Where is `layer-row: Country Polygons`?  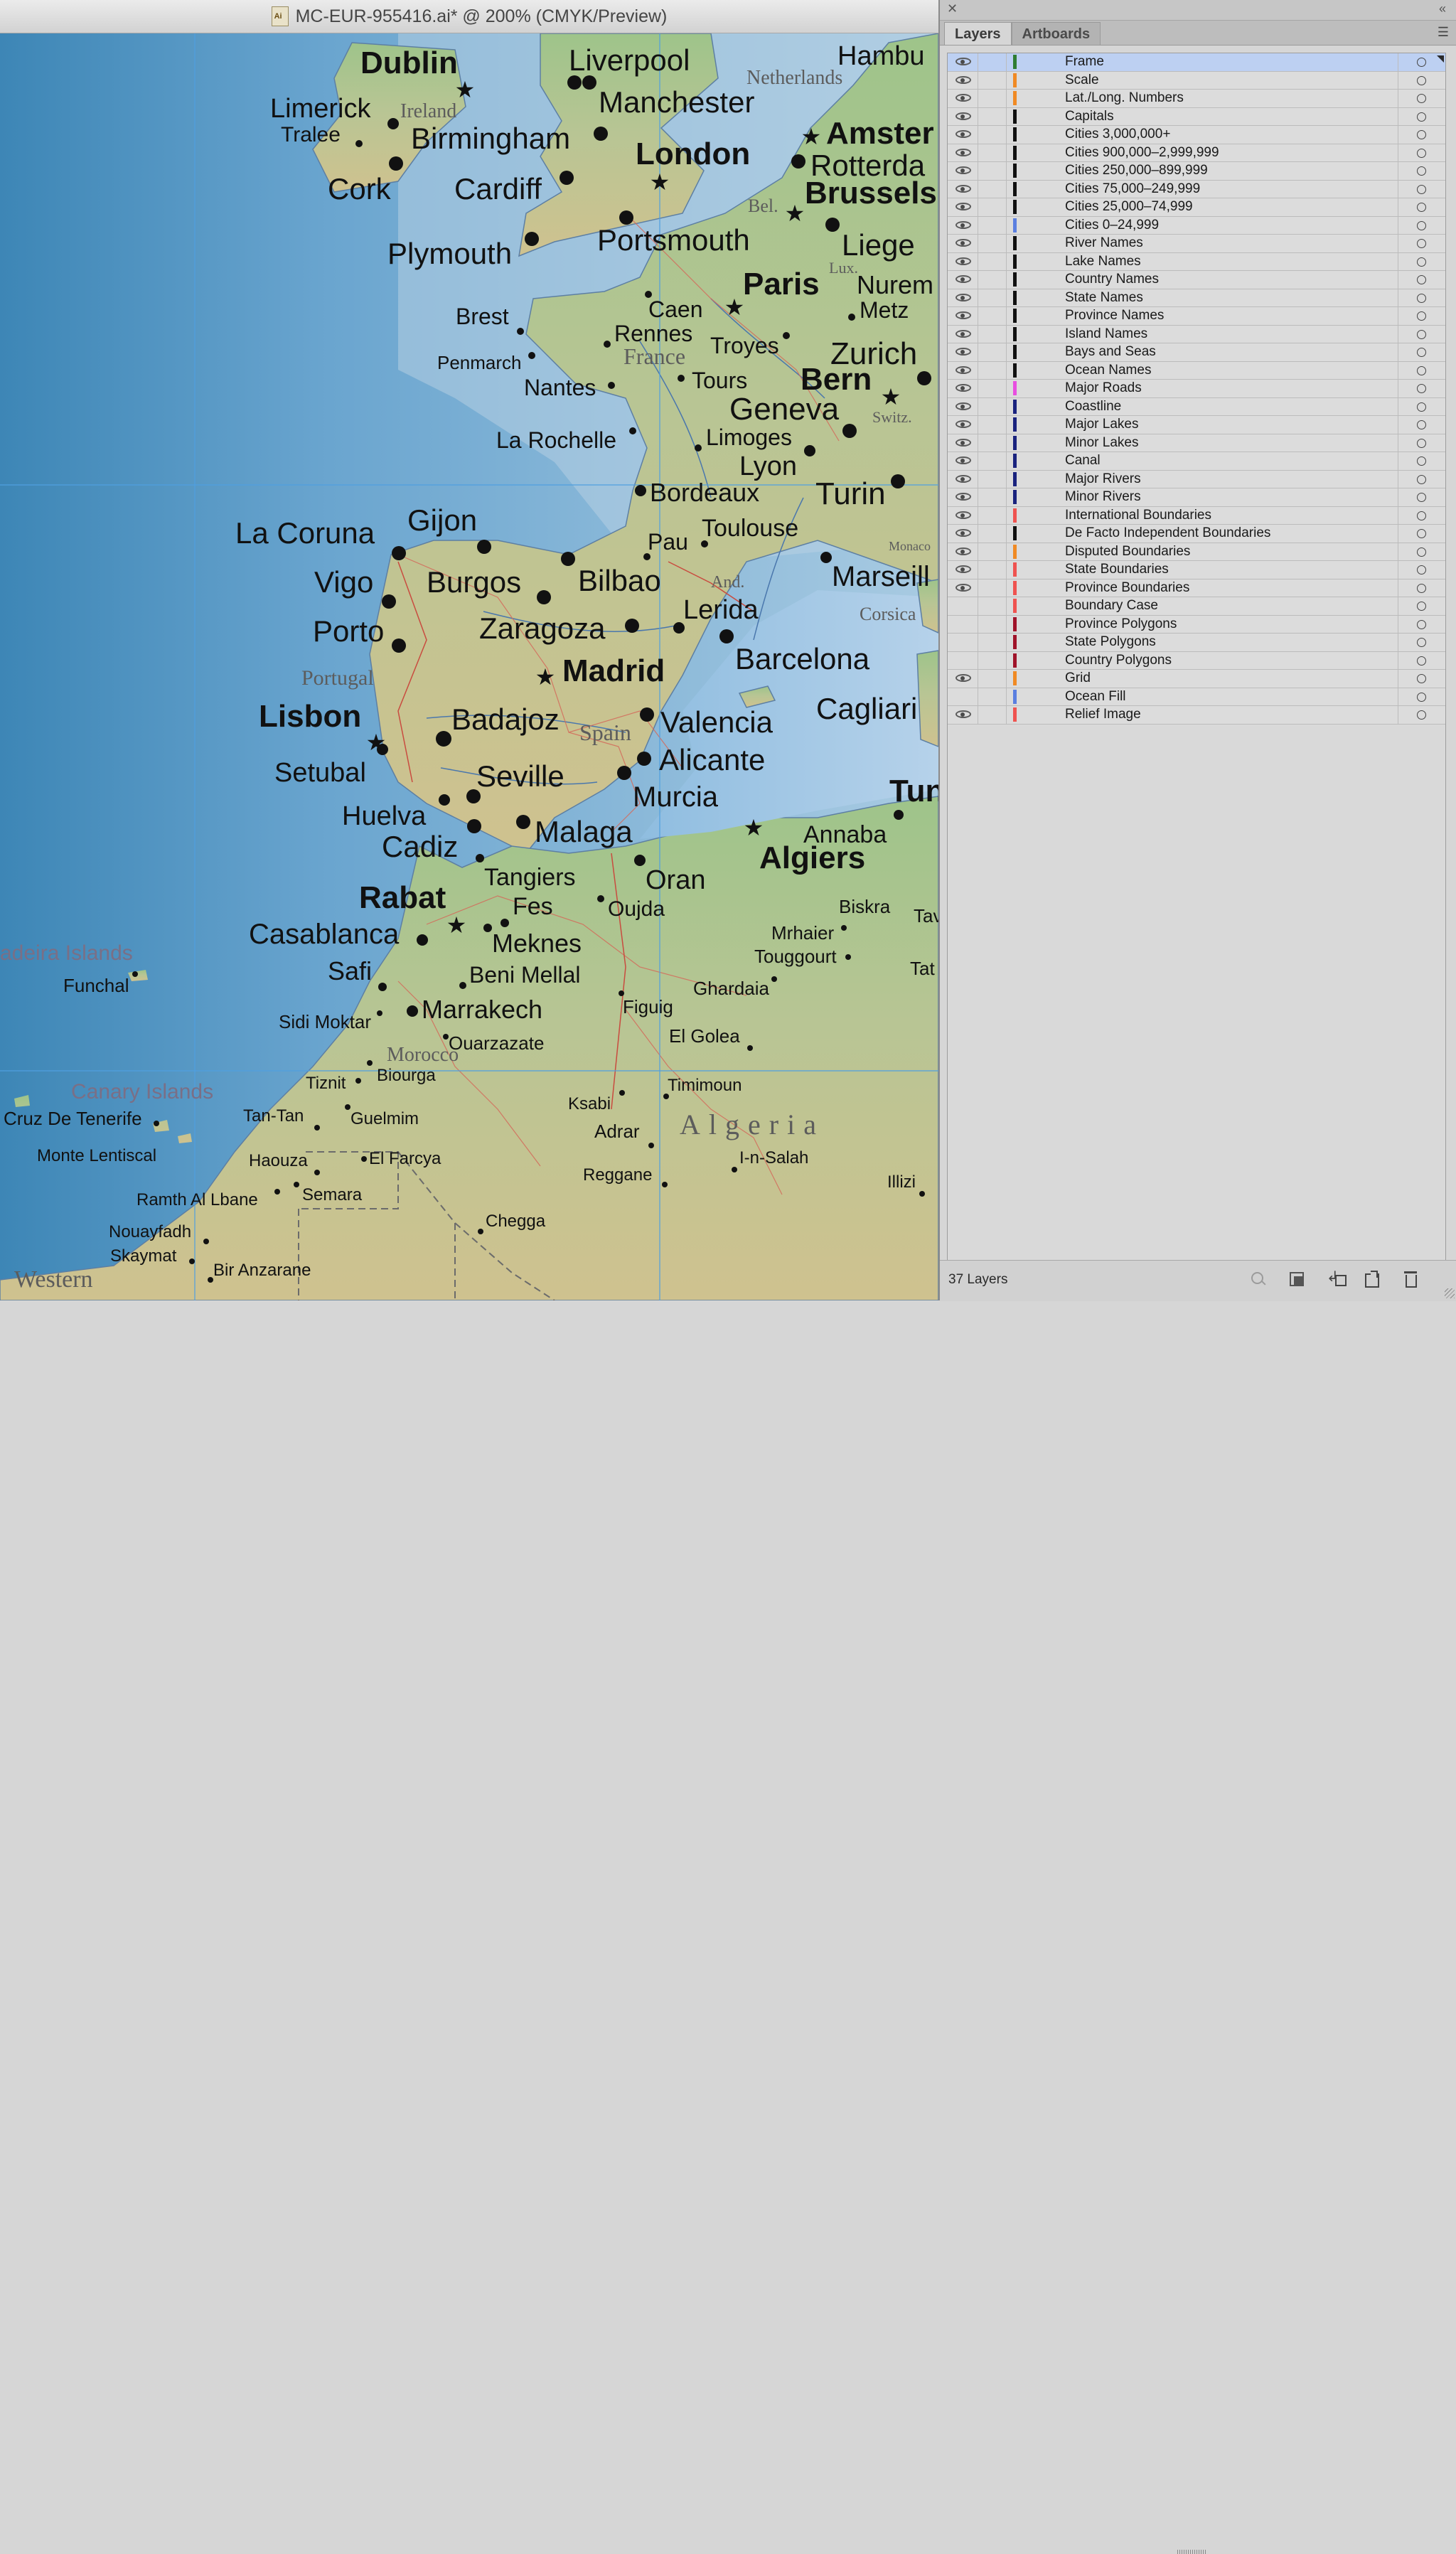 layer-row: Country Polygons is located at coordinates (1196, 660).